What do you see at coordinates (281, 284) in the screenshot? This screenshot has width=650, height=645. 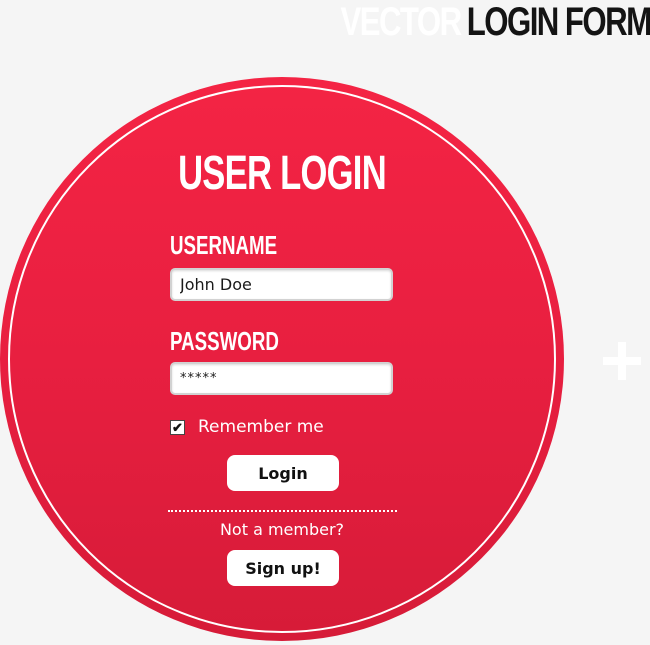 I see `username-input` at bounding box center [281, 284].